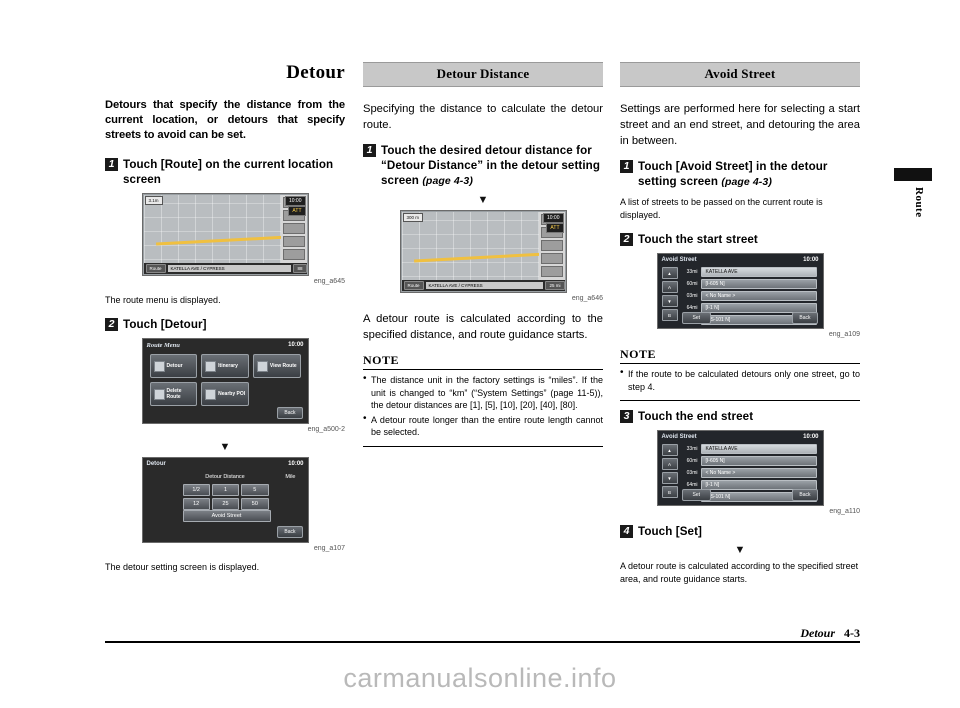 The width and height of the screenshot is (960, 708). What do you see at coordinates (283, 366) in the screenshot?
I see `menu-button-label: View Route` at bounding box center [283, 366].